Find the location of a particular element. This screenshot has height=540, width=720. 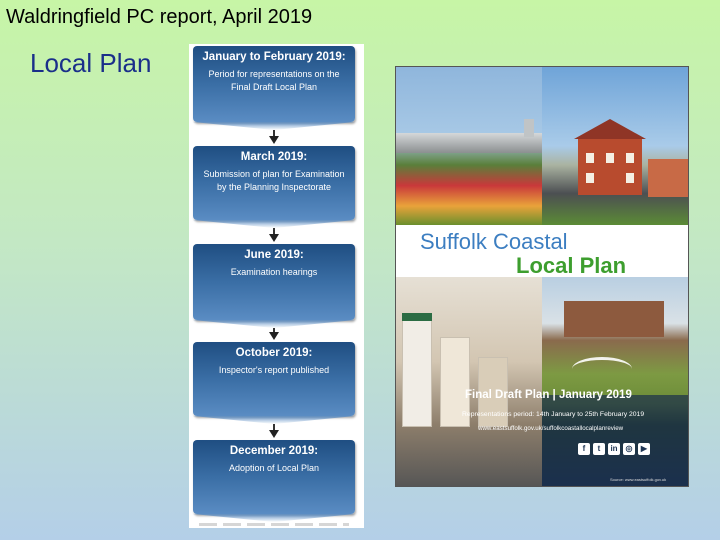

awning is located at coordinates (417, 317).